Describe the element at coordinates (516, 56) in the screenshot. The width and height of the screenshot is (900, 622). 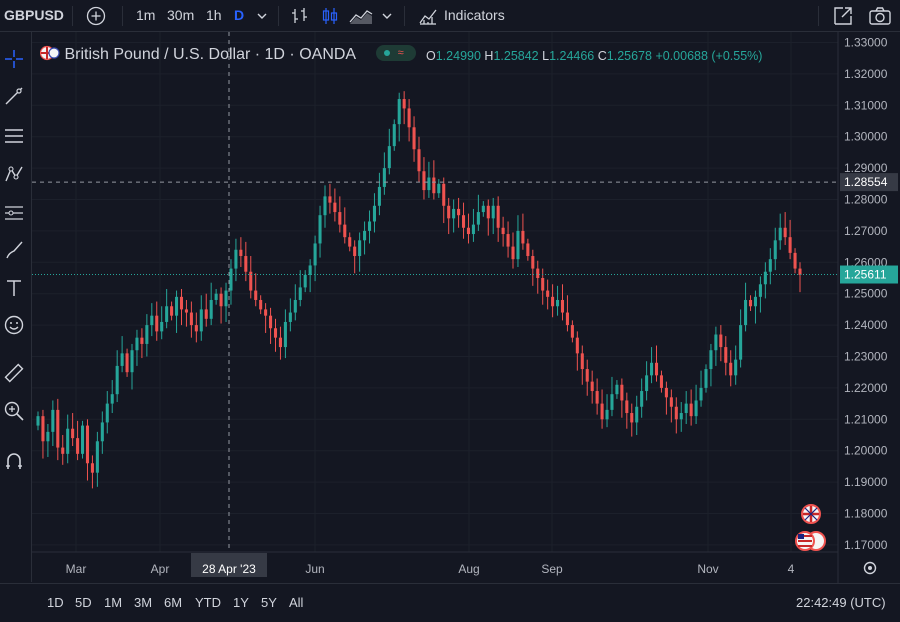
I see `high-value: 1.25842` at that location.